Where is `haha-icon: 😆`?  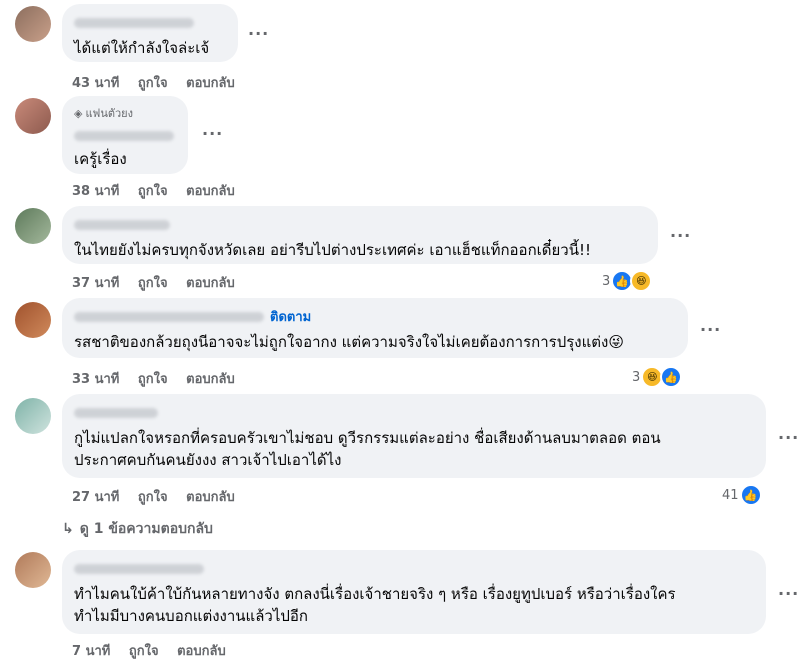
haha-icon: 😆 is located at coordinates (641, 281).